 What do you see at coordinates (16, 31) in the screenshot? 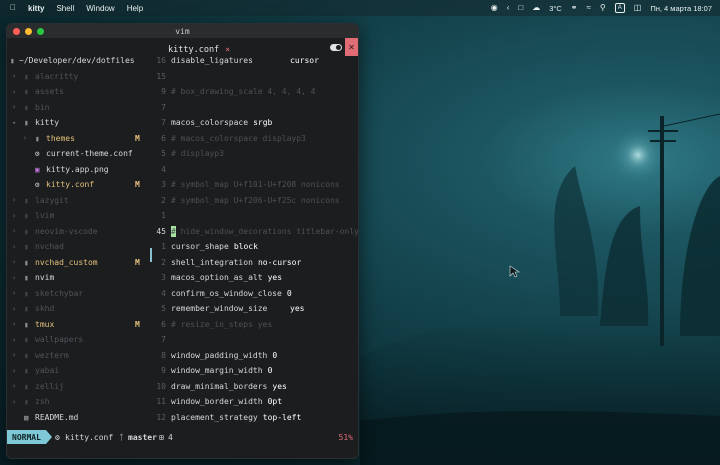
I see `close-window-button` at bounding box center [16, 31].